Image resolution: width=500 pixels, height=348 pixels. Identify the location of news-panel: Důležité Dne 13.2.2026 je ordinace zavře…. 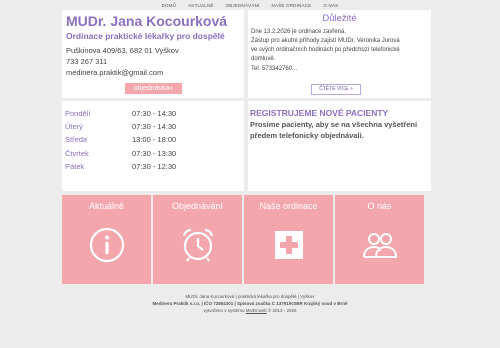
(339, 54).